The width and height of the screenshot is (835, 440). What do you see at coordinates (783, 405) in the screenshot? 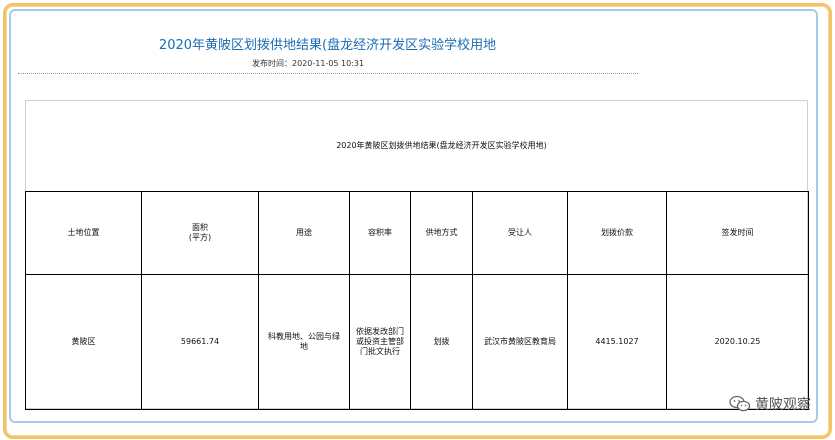
I see `watermark-text: 黄陂观察` at bounding box center [783, 405].